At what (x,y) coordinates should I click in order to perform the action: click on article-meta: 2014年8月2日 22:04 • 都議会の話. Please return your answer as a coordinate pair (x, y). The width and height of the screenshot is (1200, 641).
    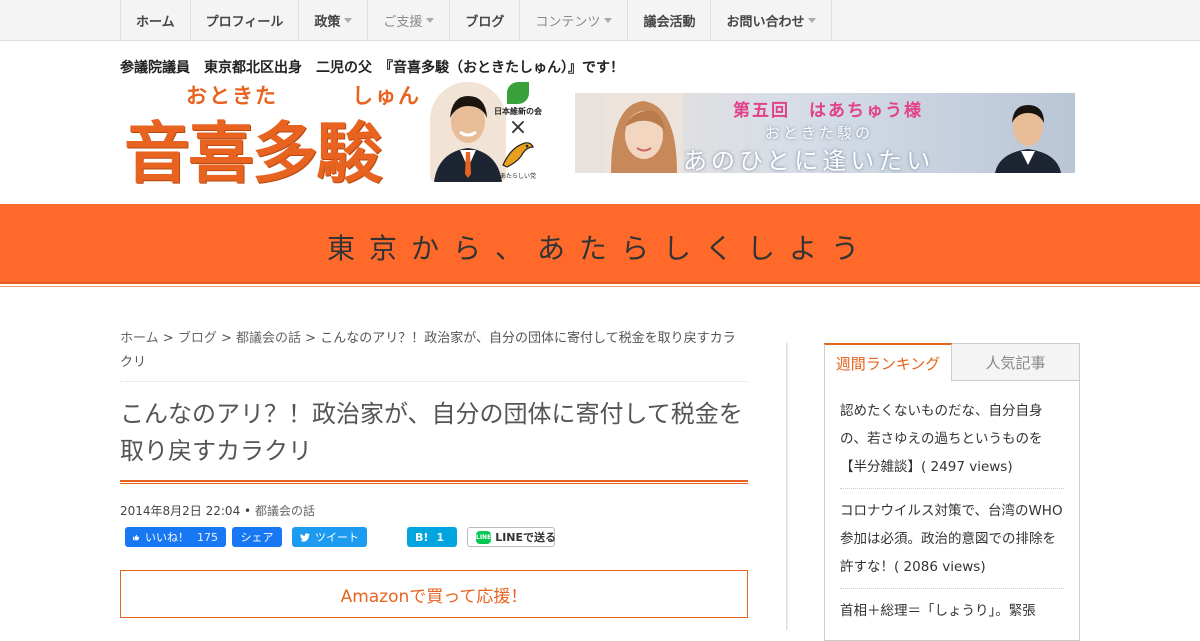
    Looking at the image, I should click on (217, 510).